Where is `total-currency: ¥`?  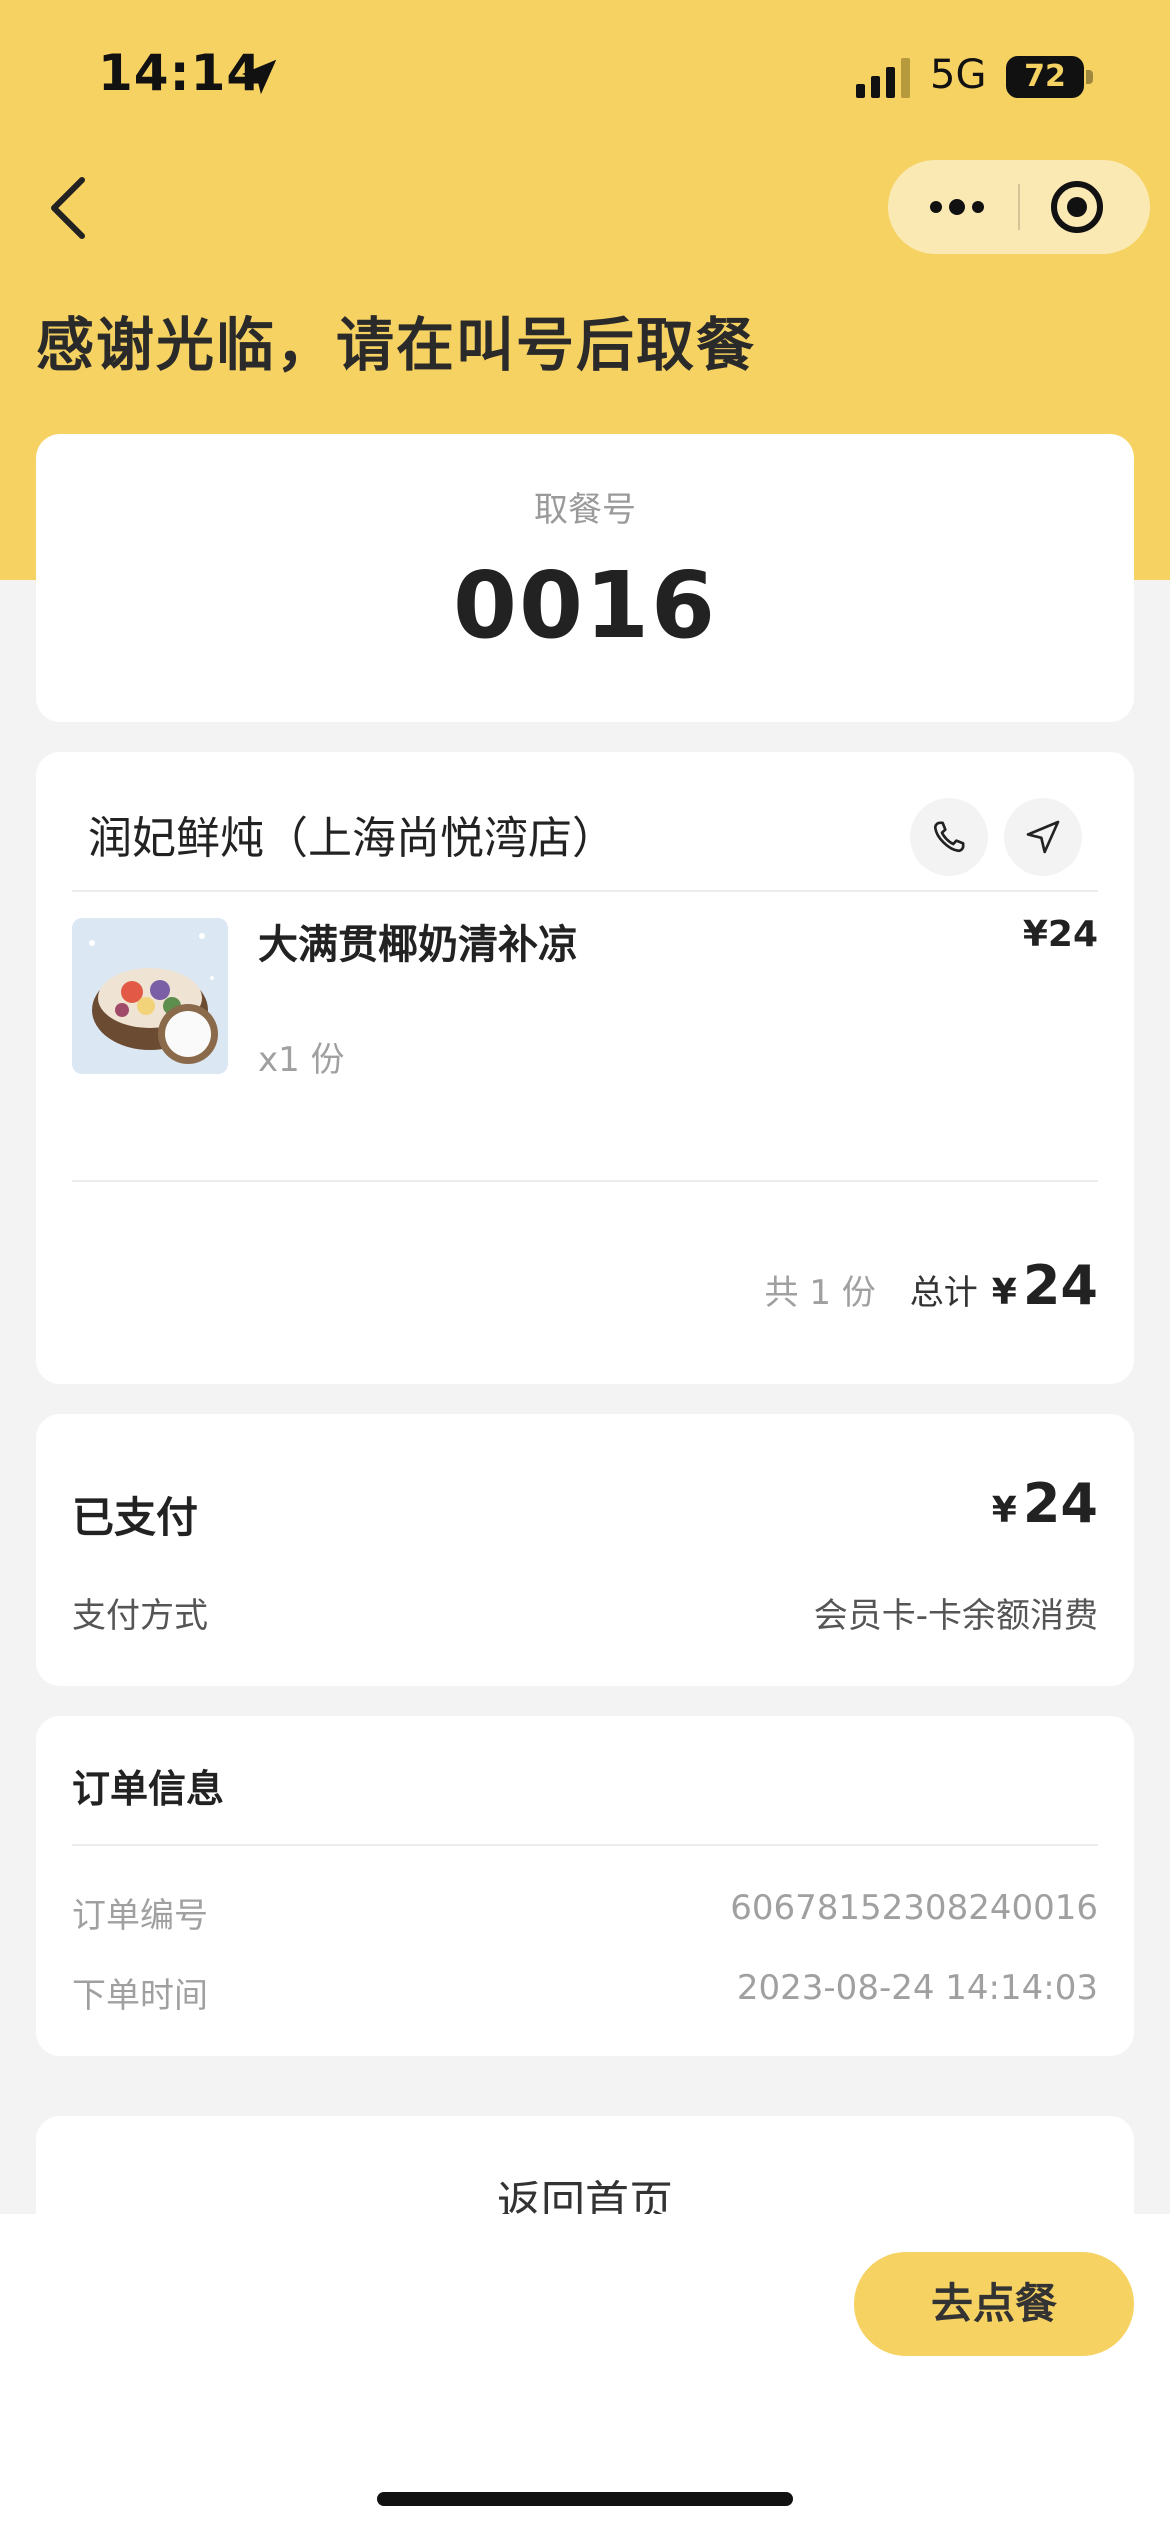 total-currency: ¥ is located at coordinates (1004, 1292).